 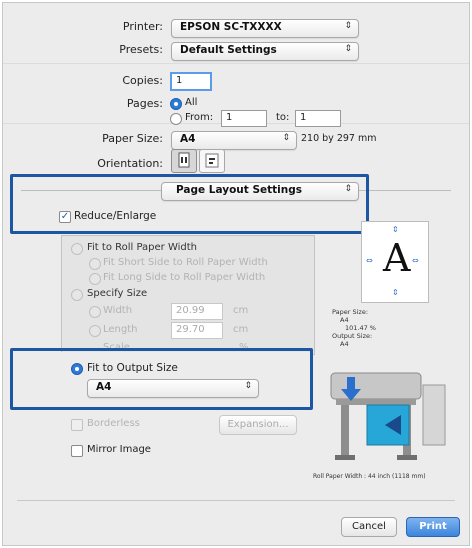 What do you see at coordinates (132, 138) in the screenshot?
I see `paper-size-label: Paper Size:` at bounding box center [132, 138].